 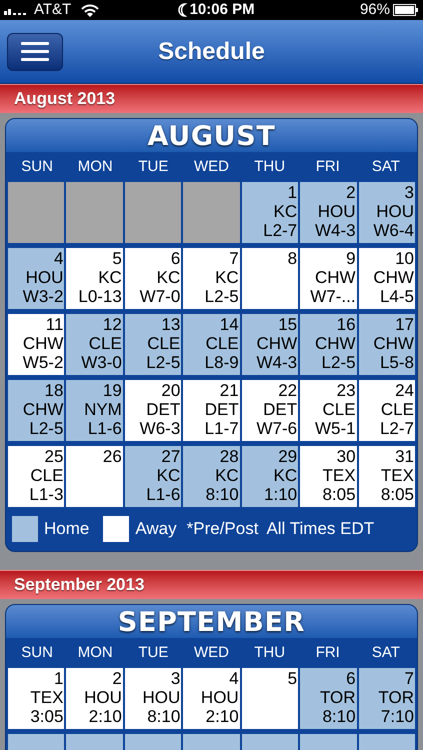 What do you see at coordinates (90, 10) in the screenshot?
I see `wifi-icon` at bounding box center [90, 10].